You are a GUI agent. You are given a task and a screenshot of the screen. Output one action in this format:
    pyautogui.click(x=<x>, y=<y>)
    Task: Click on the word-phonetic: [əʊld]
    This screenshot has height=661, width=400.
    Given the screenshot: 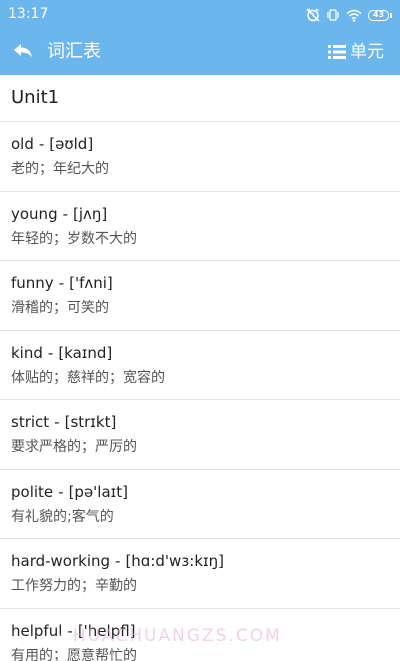 What is the action you would take?
    pyautogui.click(x=71, y=144)
    